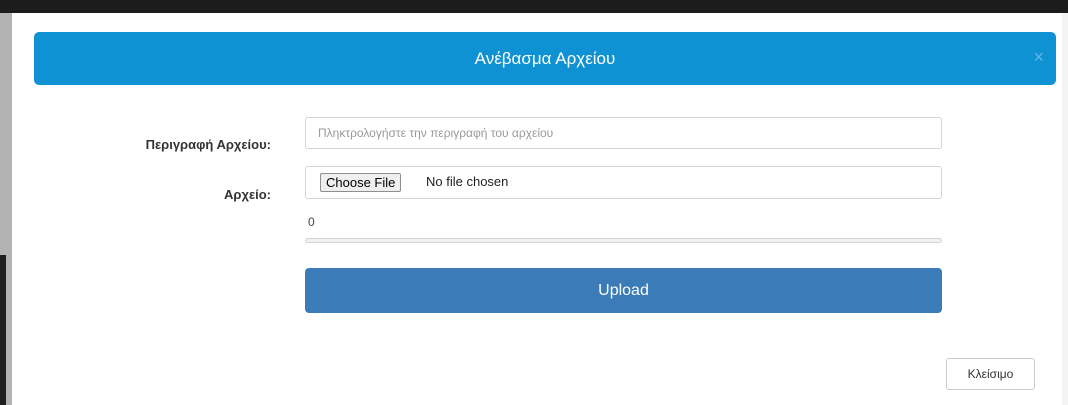 This screenshot has height=405, width=1068. What do you see at coordinates (208, 144) in the screenshot?
I see `description-label: Περιγραφή Αρχείου:` at bounding box center [208, 144].